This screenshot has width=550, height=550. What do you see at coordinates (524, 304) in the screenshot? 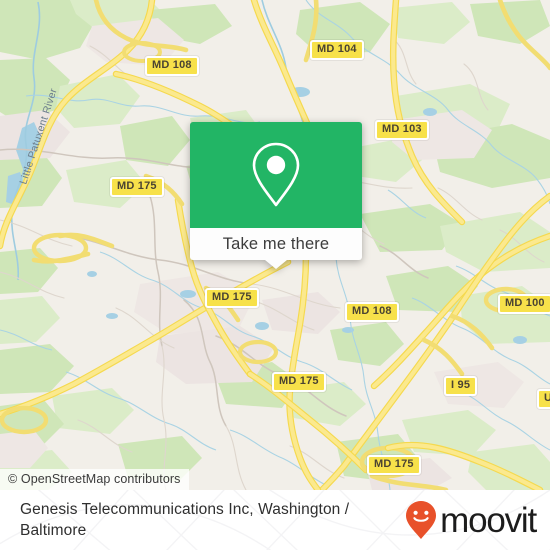
I see `shield-md-100: MD 100` at bounding box center [524, 304].